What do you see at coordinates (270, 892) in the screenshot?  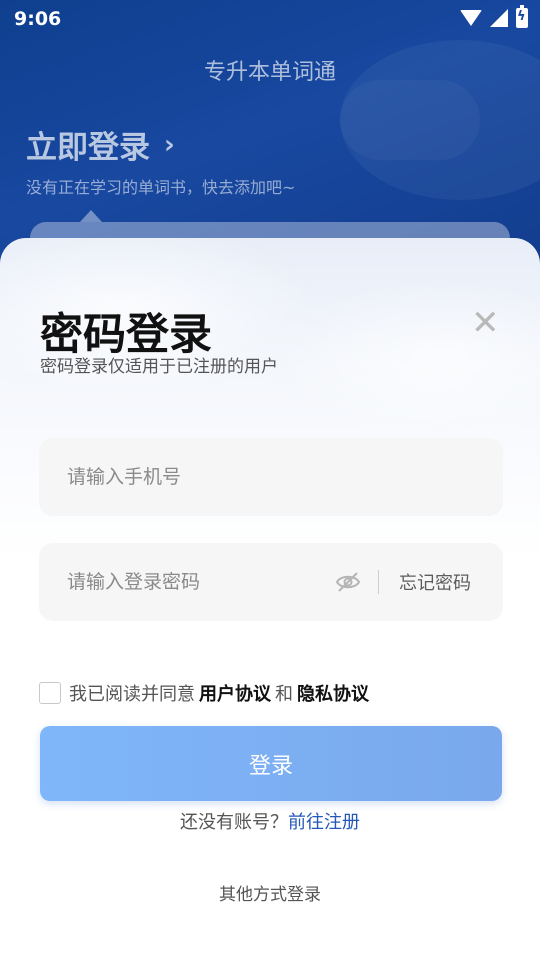 I see `other-login-link: 其他方式登录` at bounding box center [270, 892].